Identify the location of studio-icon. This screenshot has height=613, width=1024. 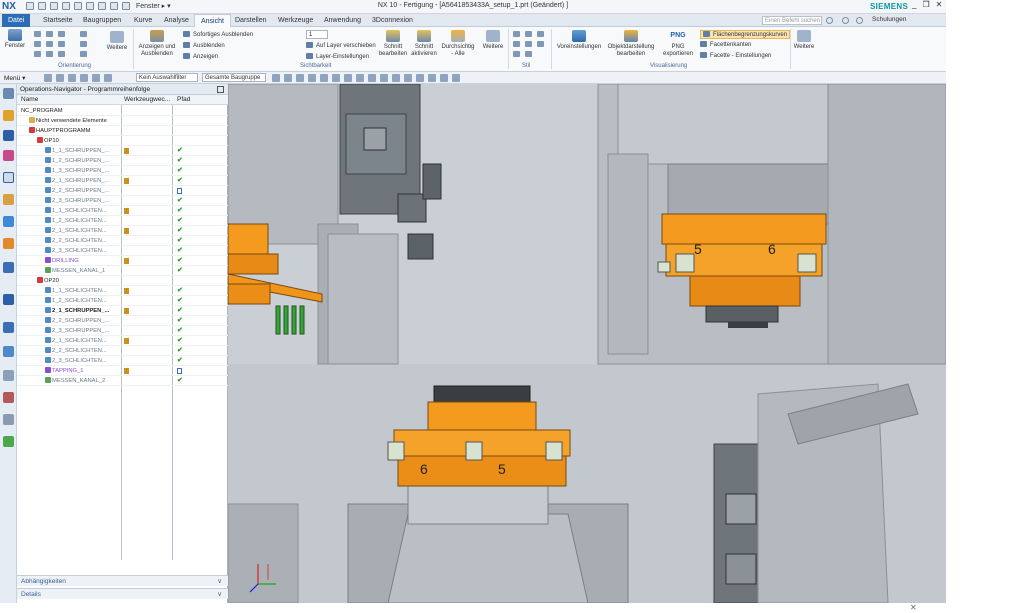
(528, 44).